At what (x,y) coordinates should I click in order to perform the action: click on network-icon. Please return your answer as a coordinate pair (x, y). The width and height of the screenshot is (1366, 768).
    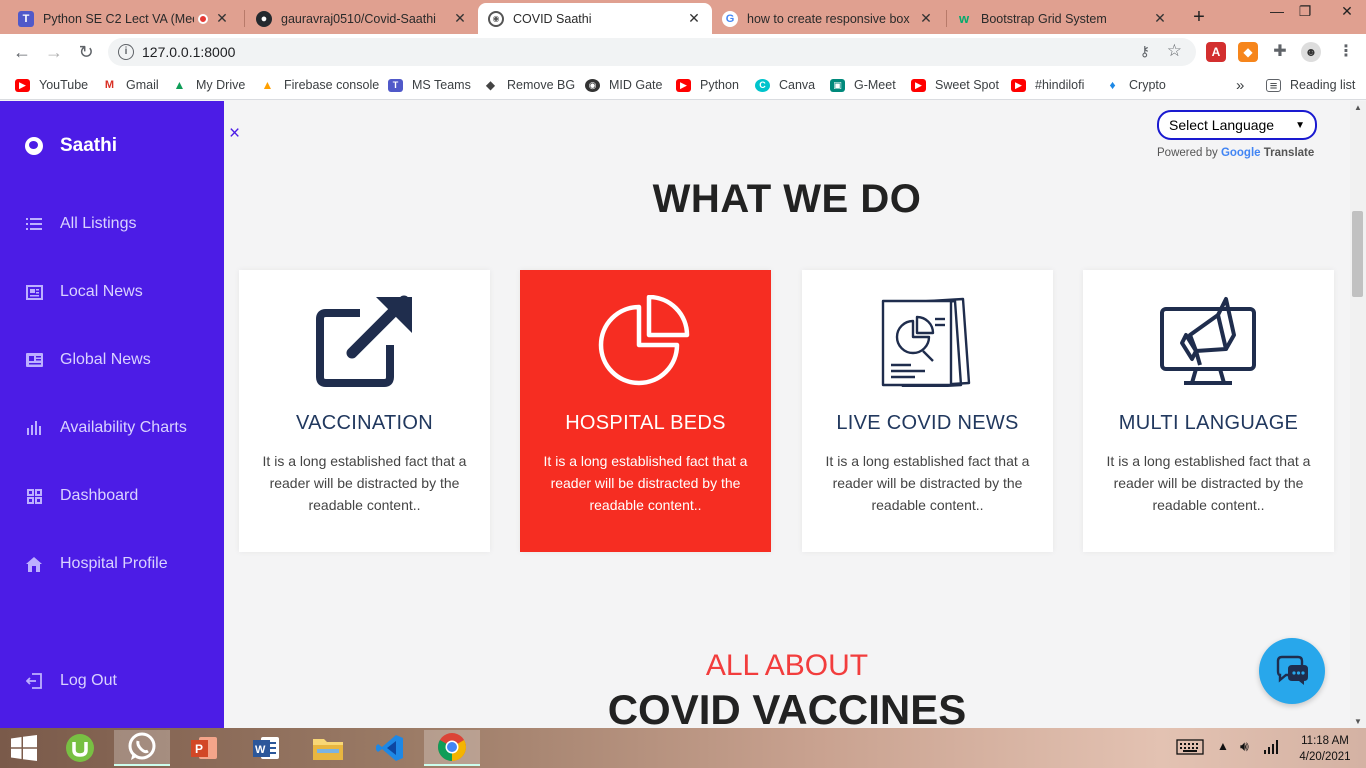
    Looking at the image, I should click on (1272, 748).